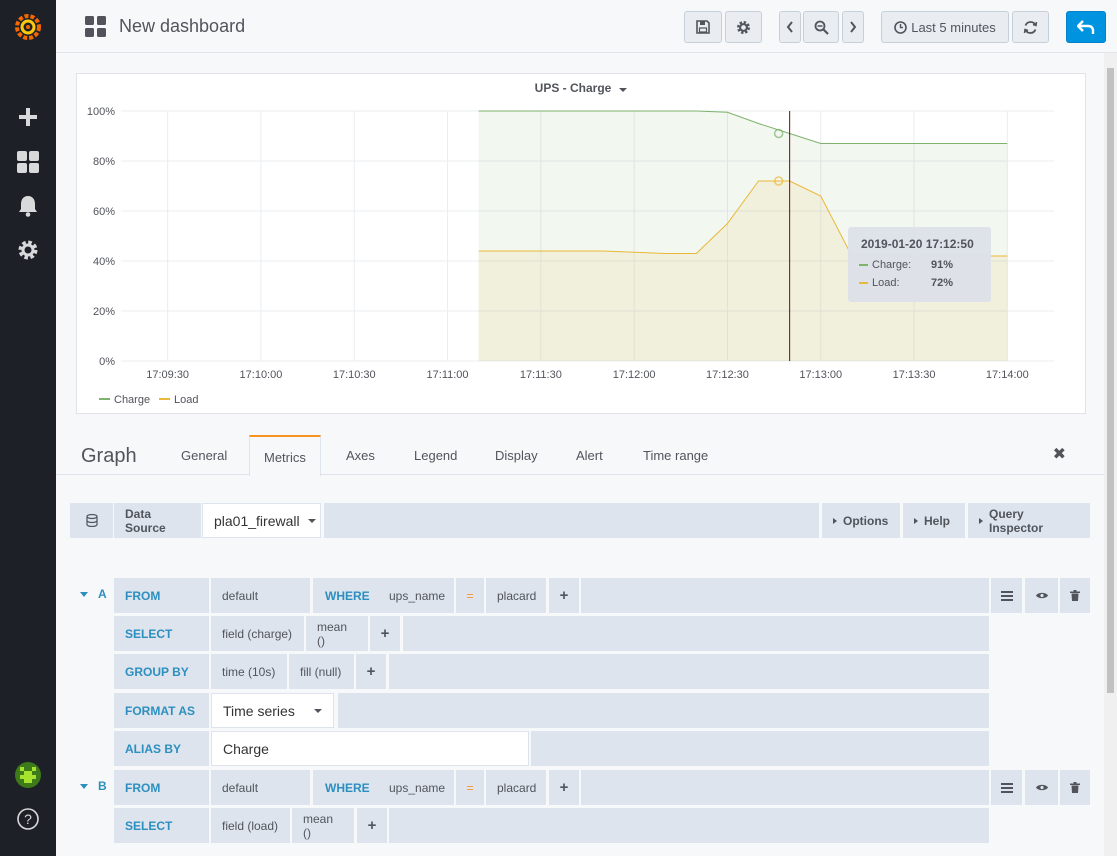  I want to click on grafana-logo-icon, so click(28, 27).